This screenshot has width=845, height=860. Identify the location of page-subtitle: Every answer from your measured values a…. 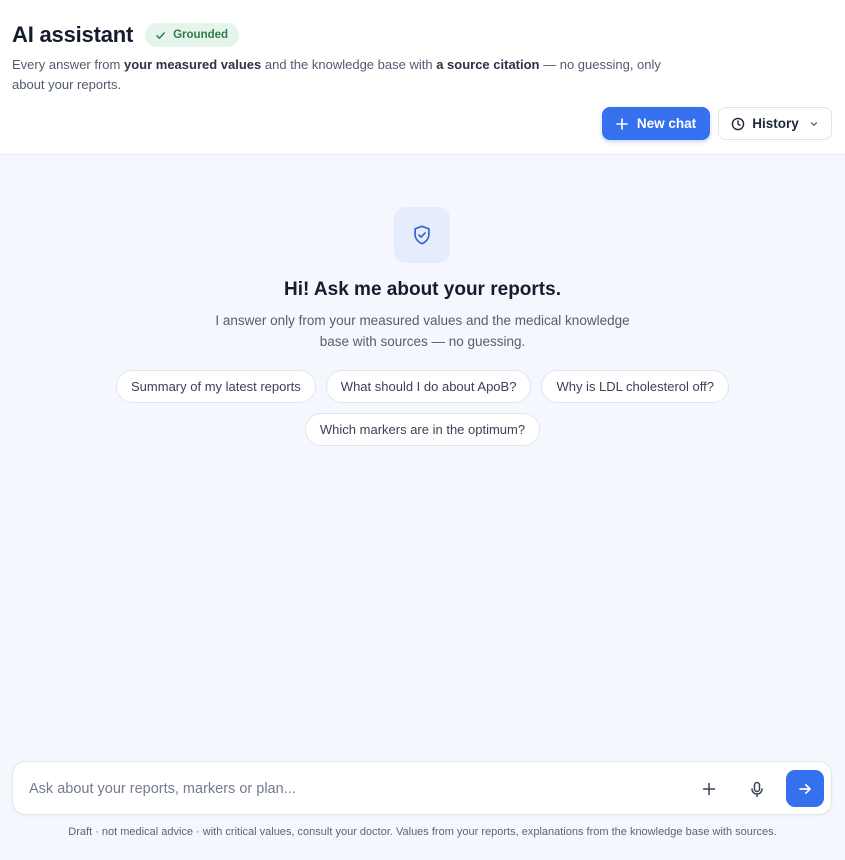
(342, 75).